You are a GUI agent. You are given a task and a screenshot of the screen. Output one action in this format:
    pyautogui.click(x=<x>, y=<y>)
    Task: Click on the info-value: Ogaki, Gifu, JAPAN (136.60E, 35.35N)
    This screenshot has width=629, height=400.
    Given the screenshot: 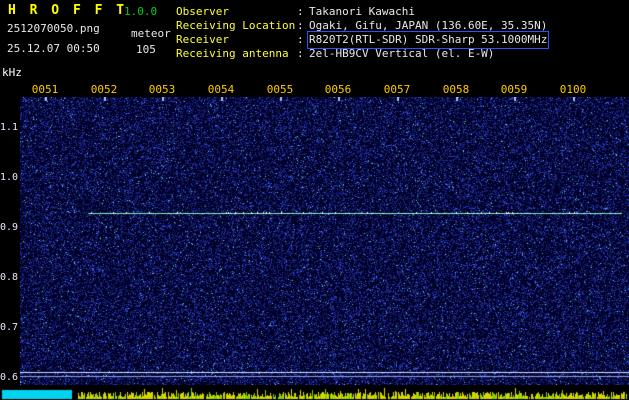 What is the action you would take?
    pyautogui.click(x=428, y=25)
    